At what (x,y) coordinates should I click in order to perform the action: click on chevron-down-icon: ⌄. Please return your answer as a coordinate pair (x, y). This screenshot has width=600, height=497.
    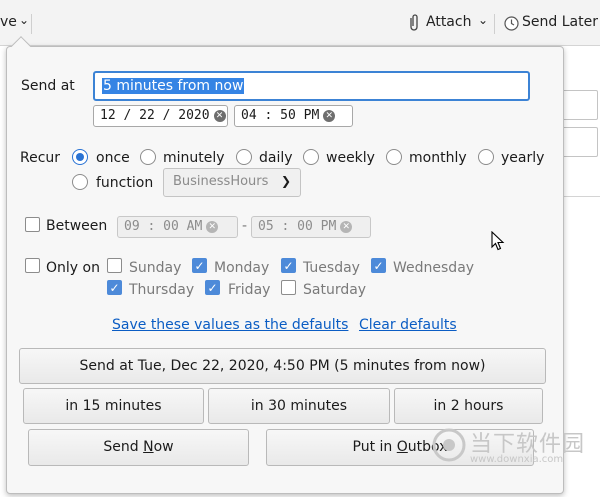
    Looking at the image, I should click on (24, 20).